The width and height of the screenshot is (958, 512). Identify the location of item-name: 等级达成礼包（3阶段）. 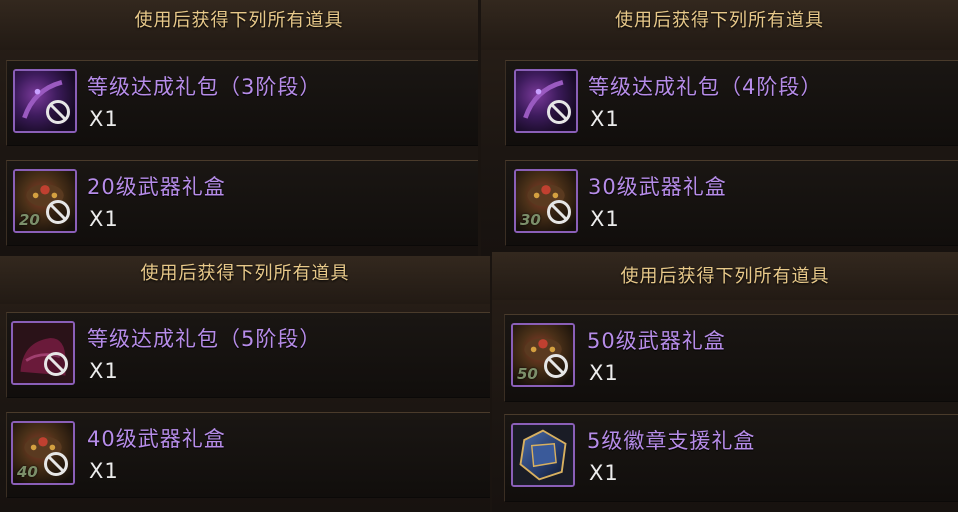
(204, 87).